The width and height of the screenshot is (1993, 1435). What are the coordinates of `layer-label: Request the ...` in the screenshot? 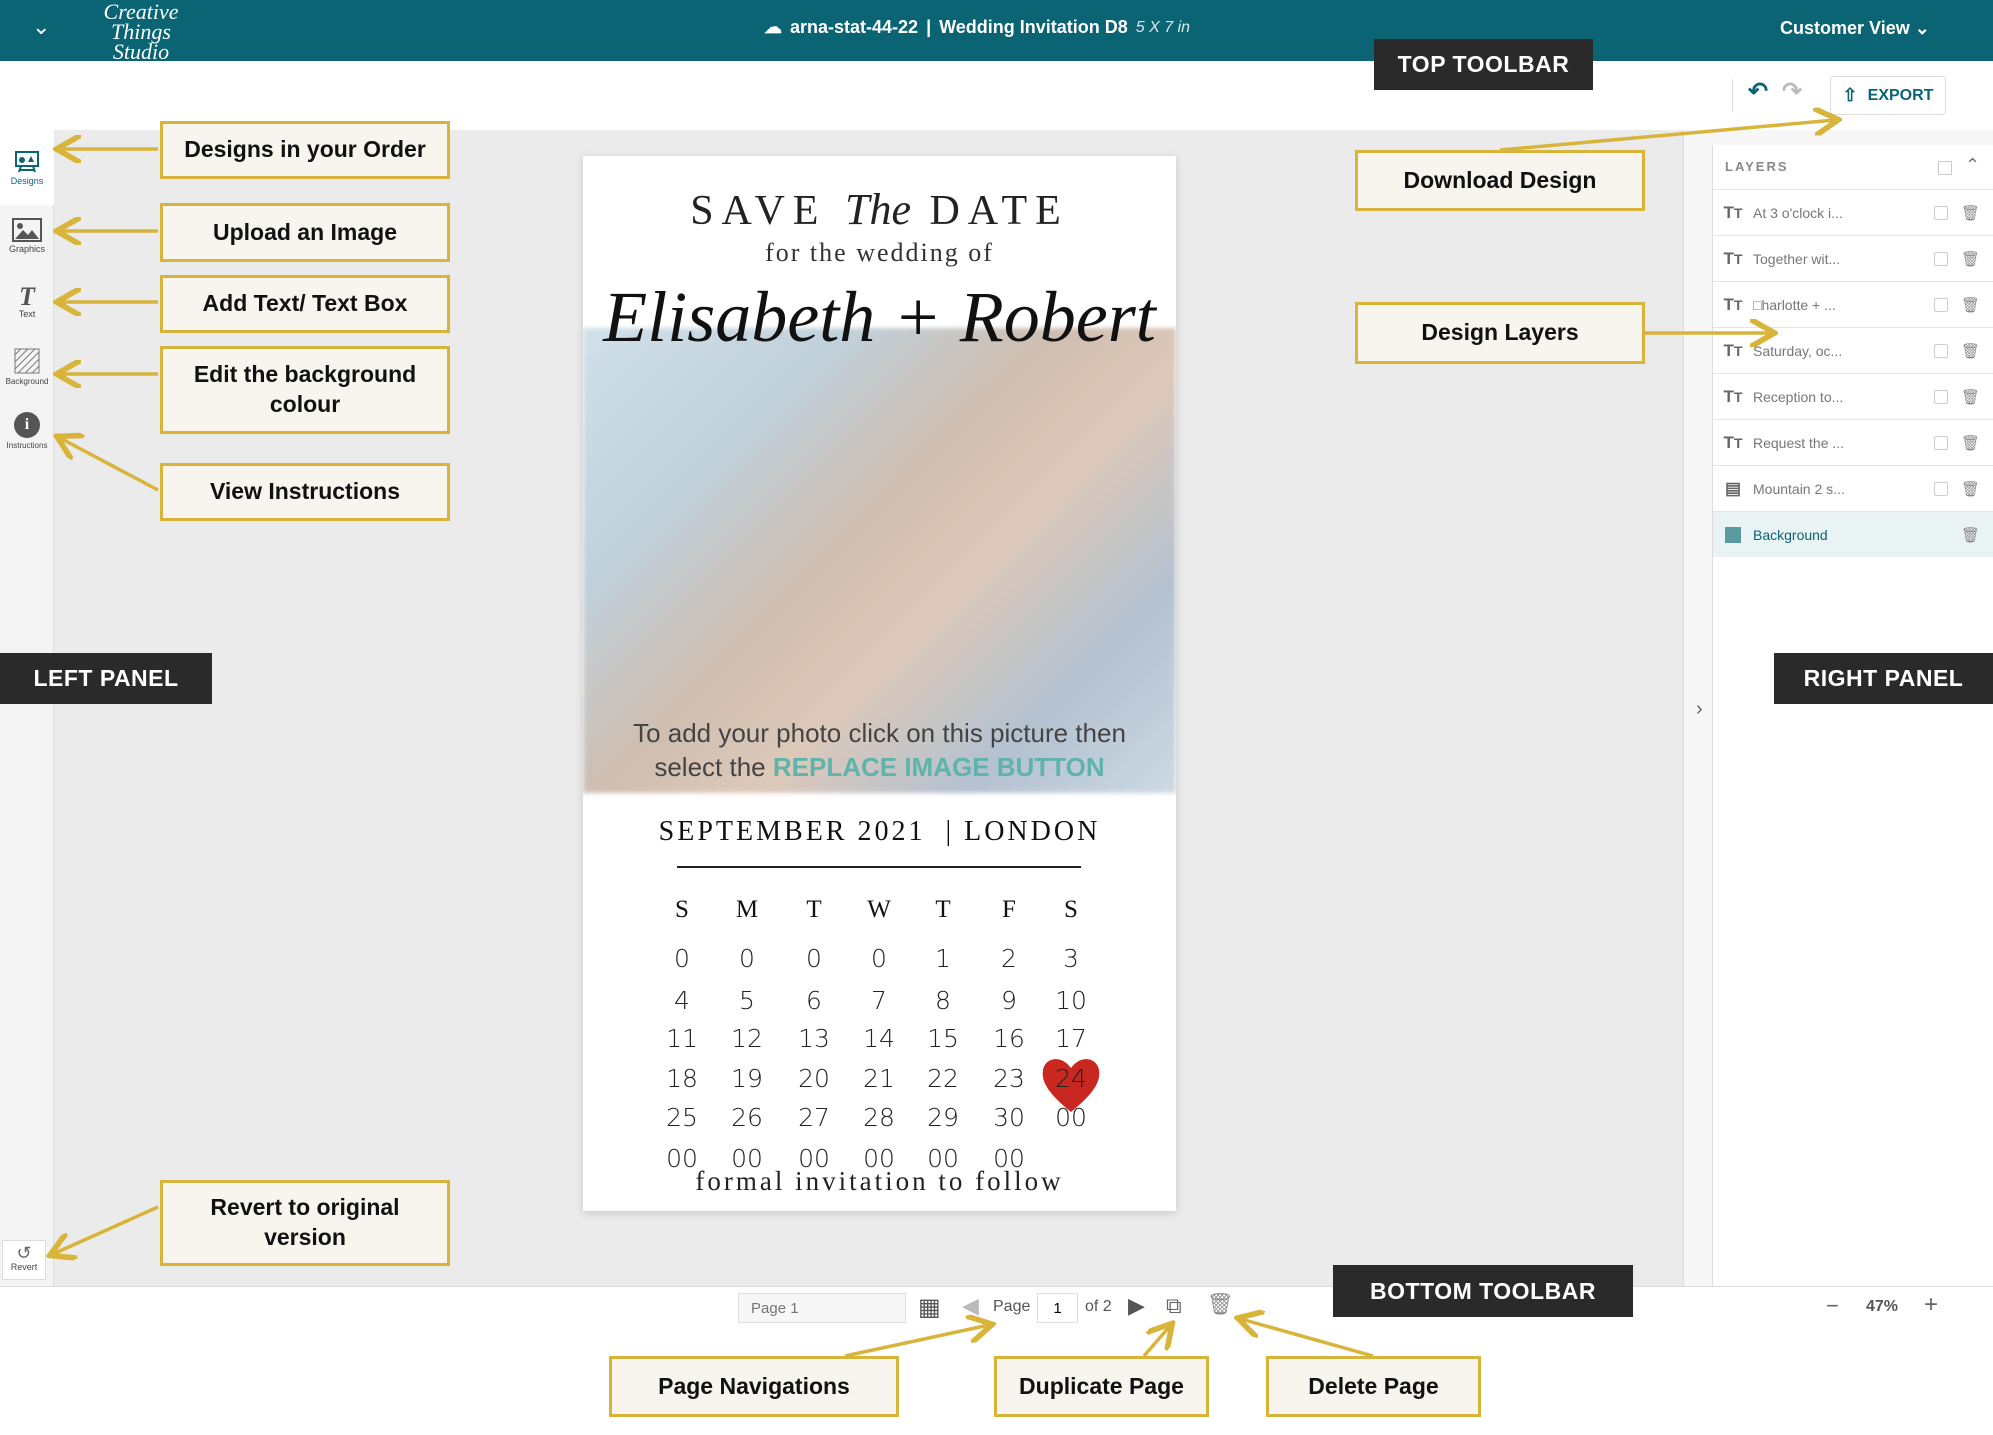 It's located at (1799, 442).